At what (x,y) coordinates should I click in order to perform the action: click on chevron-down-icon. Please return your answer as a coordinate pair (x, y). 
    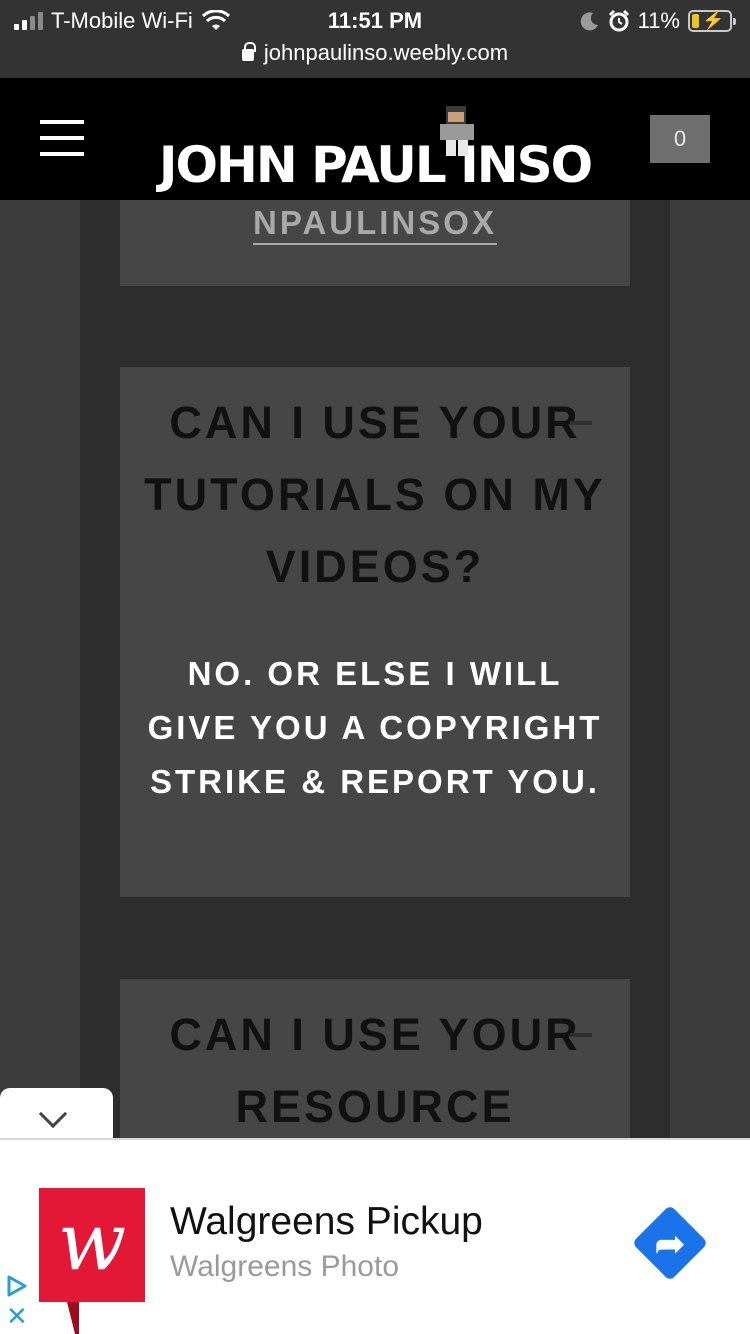
    Looking at the image, I should click on (53, 1114).